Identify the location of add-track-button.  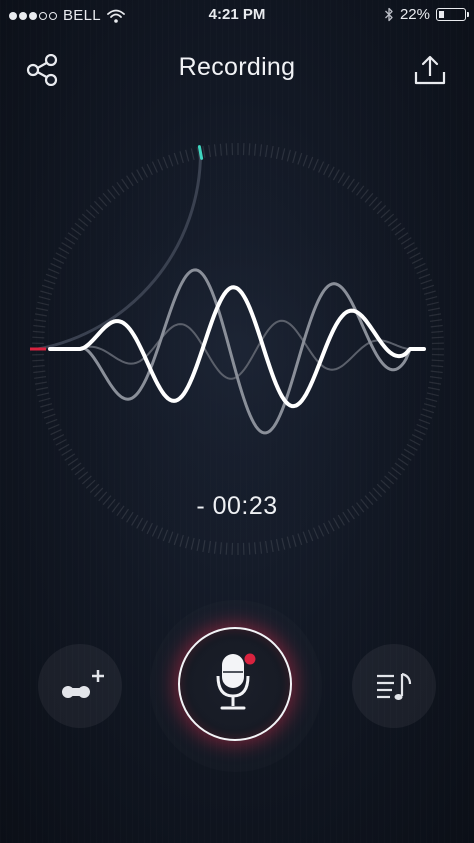
(80, 686).